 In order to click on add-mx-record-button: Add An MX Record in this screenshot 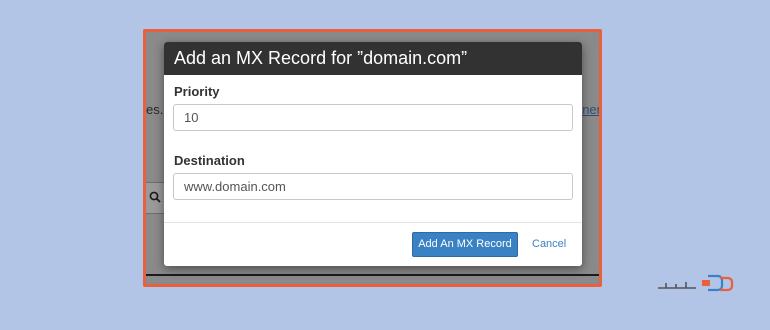, I will do `click(465, 244)`.